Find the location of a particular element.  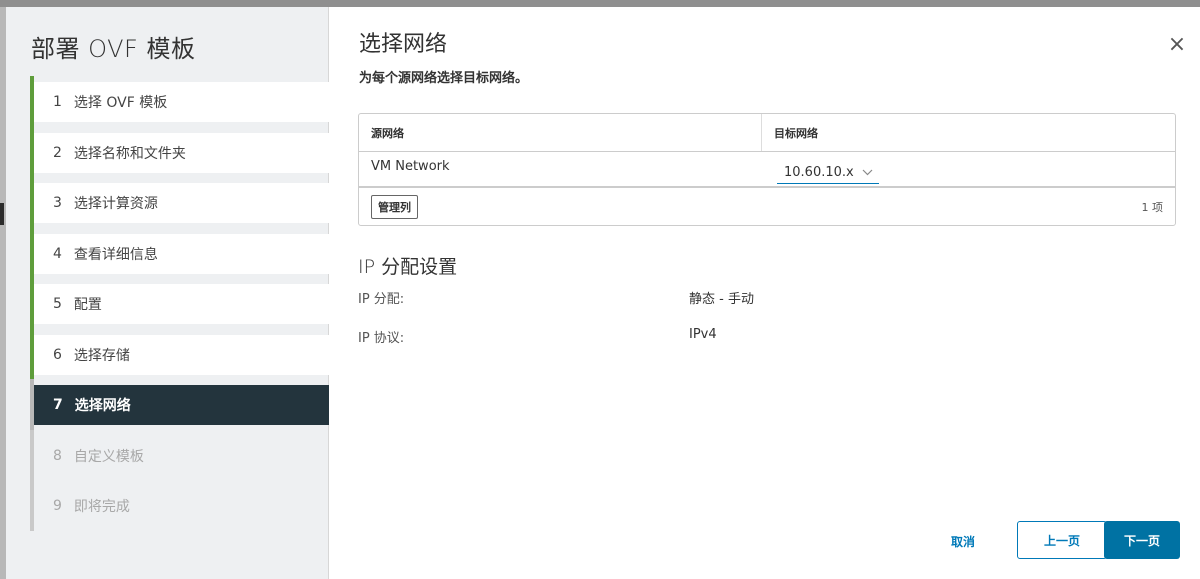

ip-allocation-value: 静态 - 手动 is located at coordinates (721, 299).